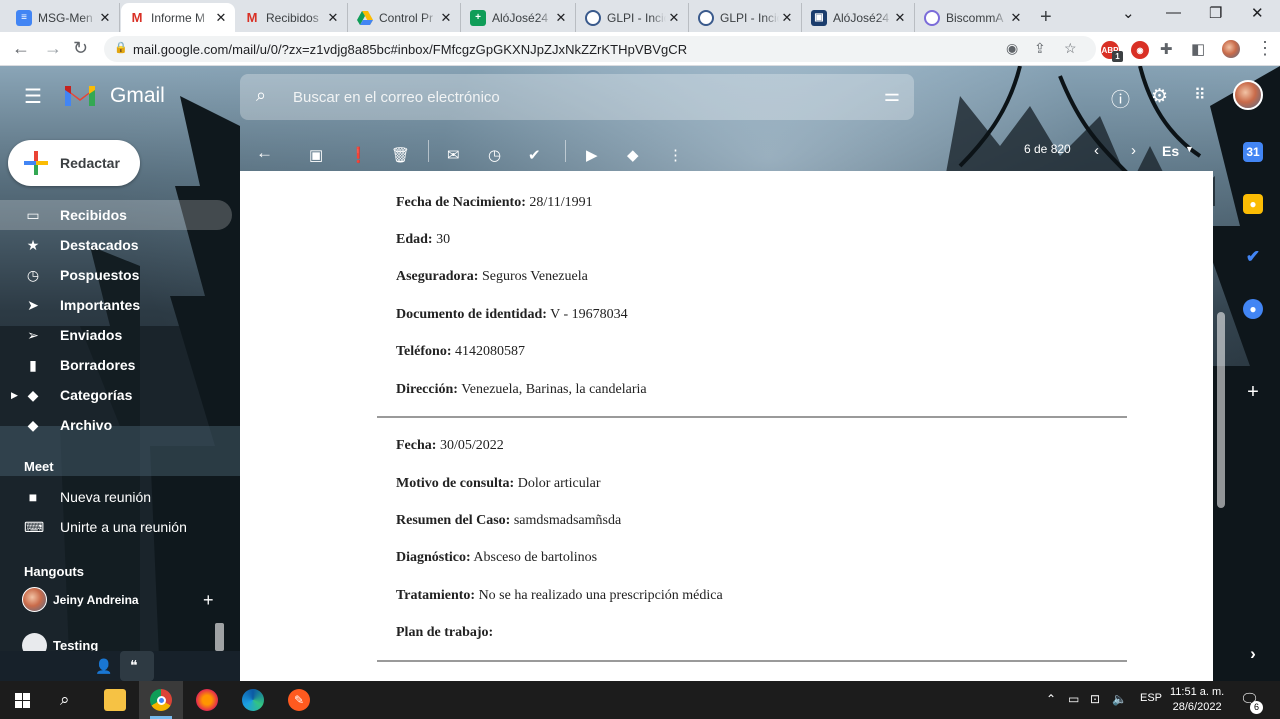  I want to click on battery-icon: ▭, so click(1073, 699).